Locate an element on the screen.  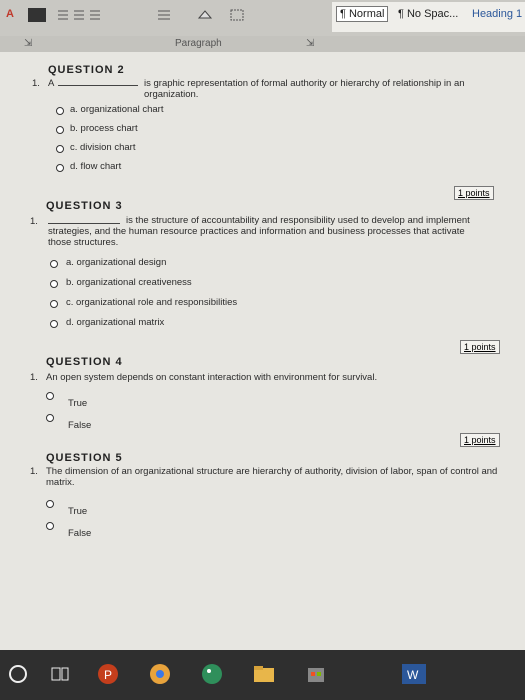
option-label: a. organizational design is located at coordinates (116, 262).